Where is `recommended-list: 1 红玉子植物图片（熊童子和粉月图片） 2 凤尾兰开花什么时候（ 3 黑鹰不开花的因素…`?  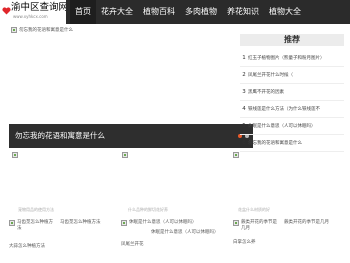 recommended-list: 1 红玉子植物图片（熊童子和粉月图片） 2 凤尾兰开花什么时候（ 3 黑鹰不开花的因素… is located at coordinates (292, 101).